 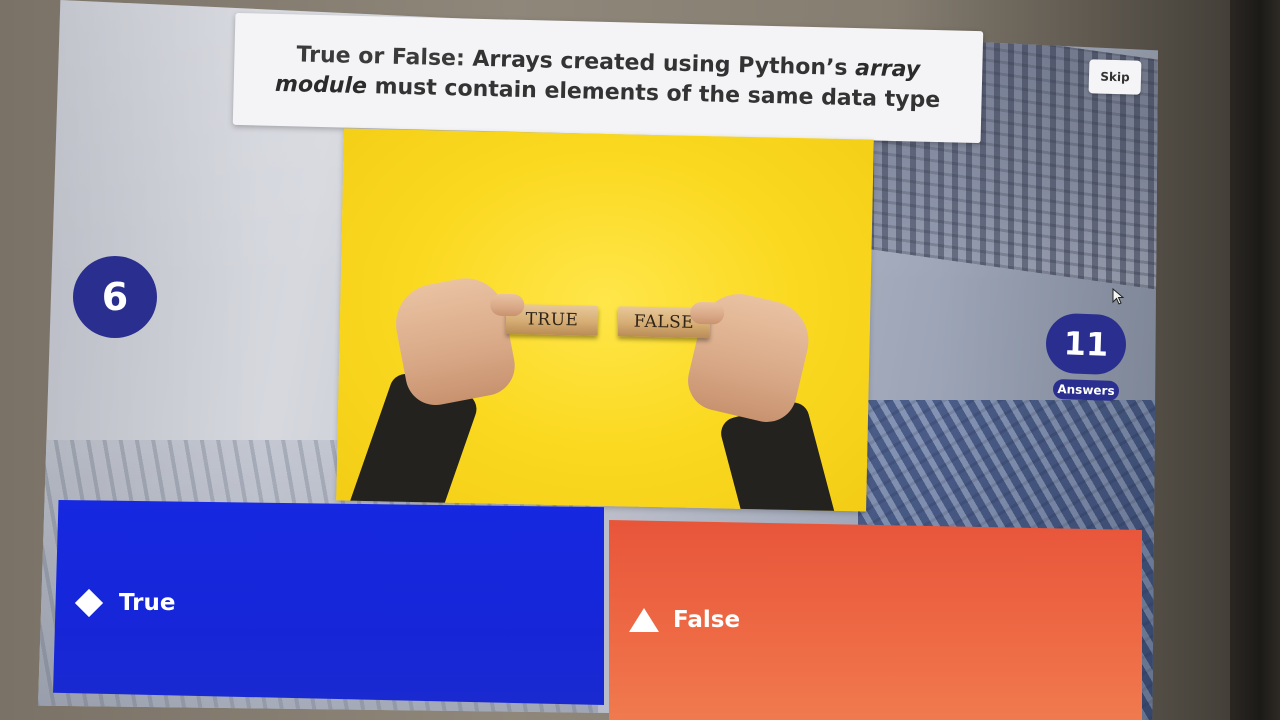 What do you see at coordinates (381, 57) in the screenshot?
I see `question-lead: True or False:` at bounding box center [381, 57].